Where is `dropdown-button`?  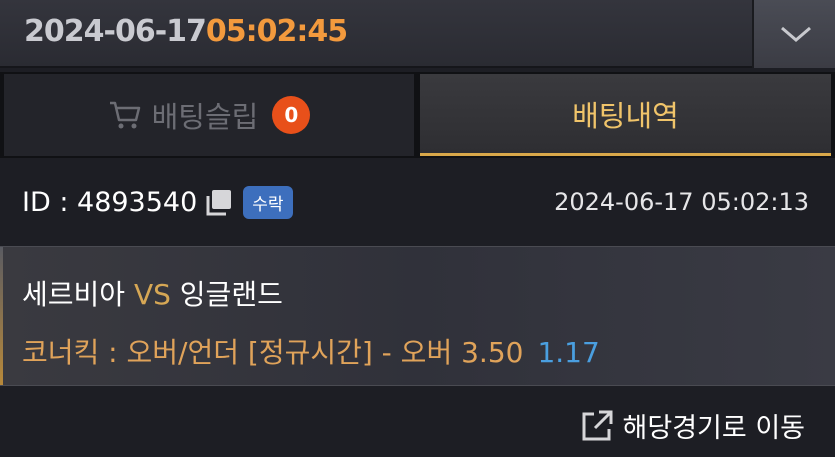
dropdown-button is located at coordinates (793, 34).